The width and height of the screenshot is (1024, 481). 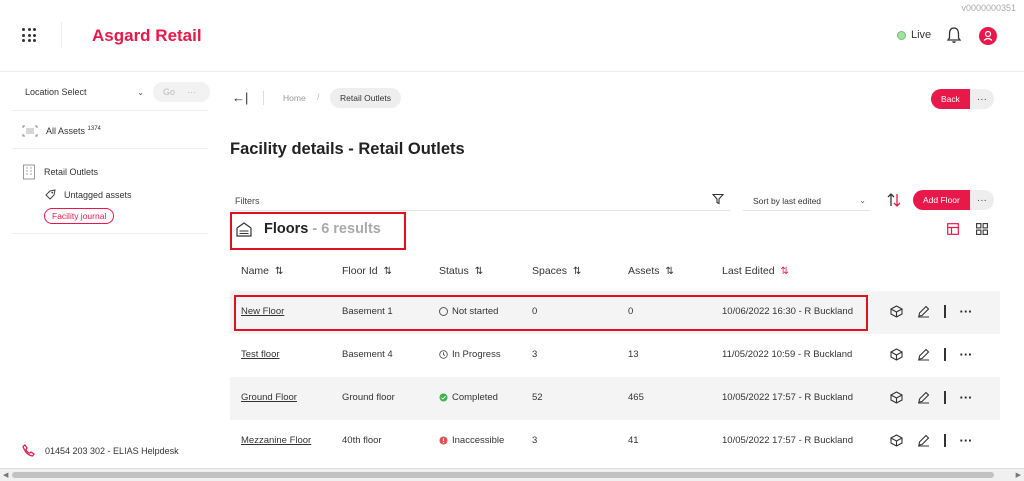 What do you see at coordinates (247, 200) in the screenshot?
I see `filters-label: Filters` at bounding box center [247, 200].